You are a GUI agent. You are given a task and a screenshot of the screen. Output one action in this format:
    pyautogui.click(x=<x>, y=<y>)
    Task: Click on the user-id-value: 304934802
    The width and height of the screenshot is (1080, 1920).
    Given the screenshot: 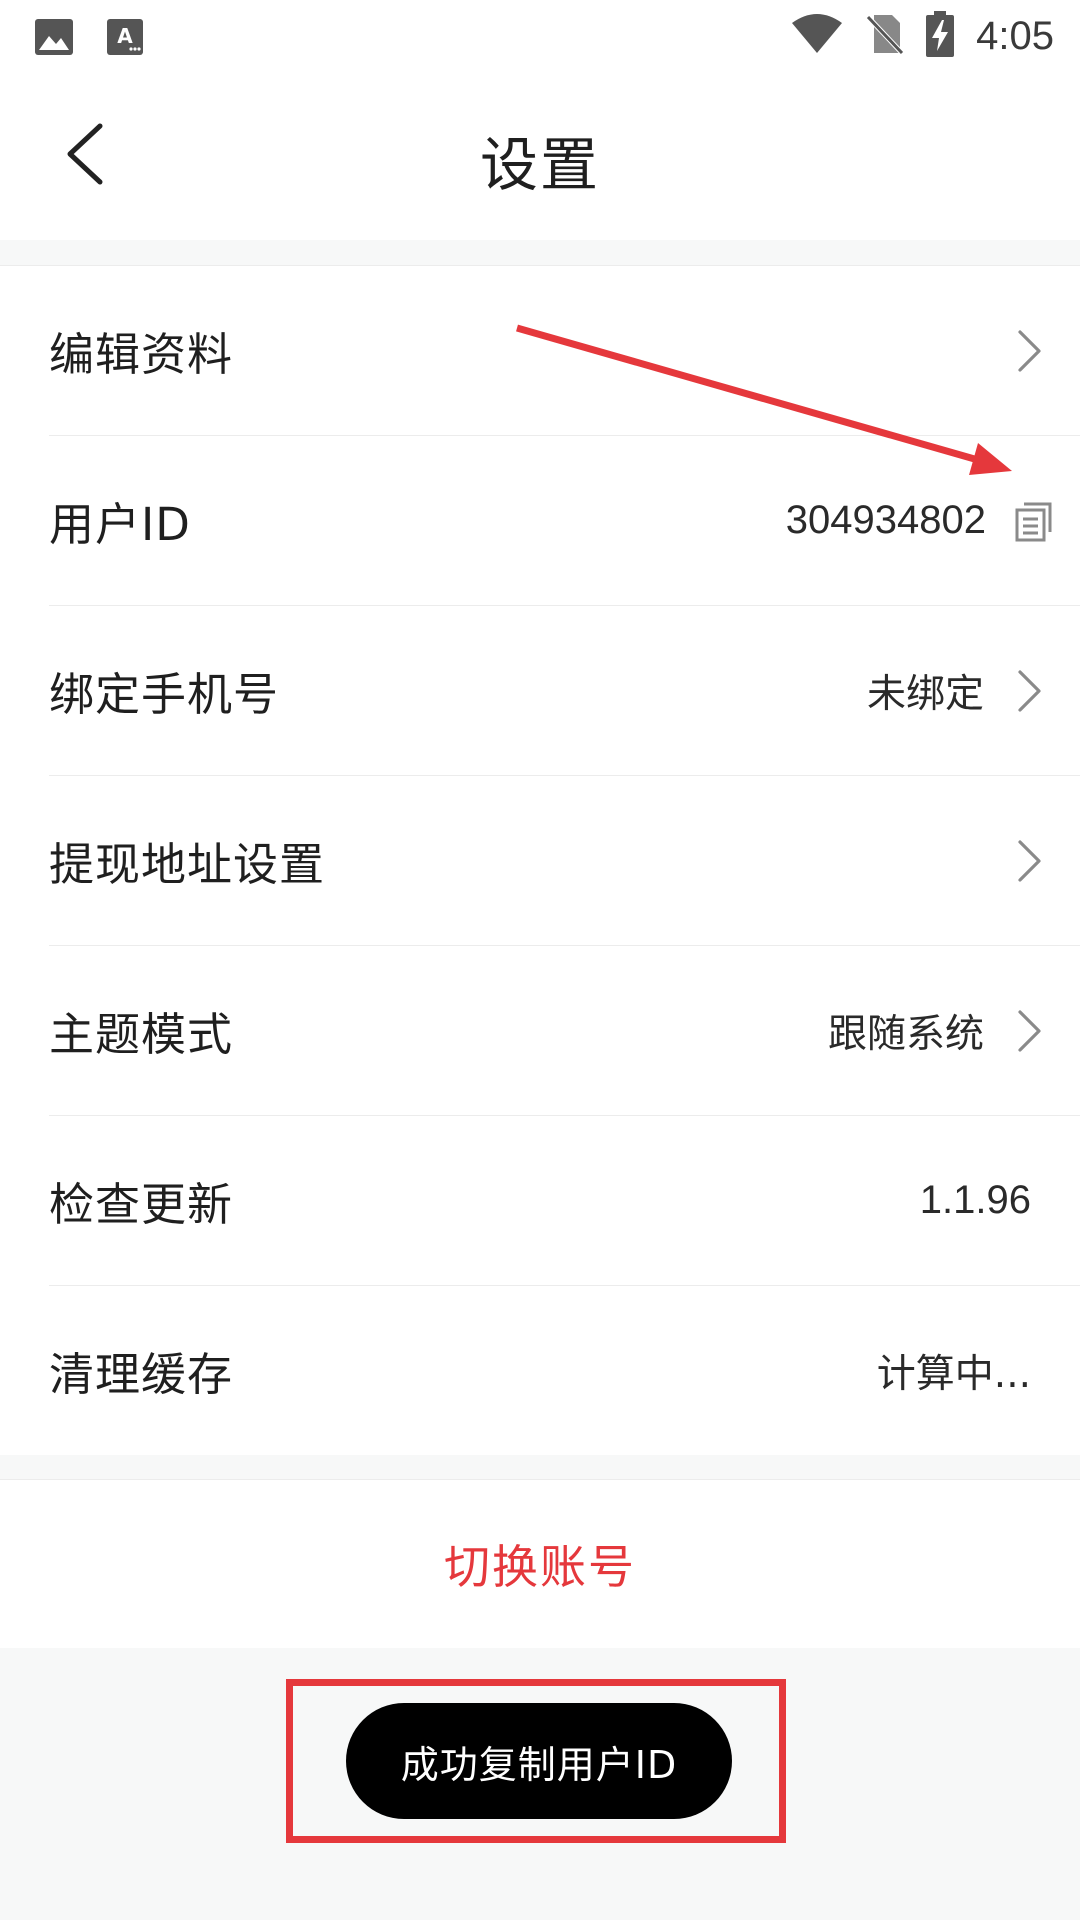 What is the action you would take?
    pyautogui.click(x=885, y=520)
    